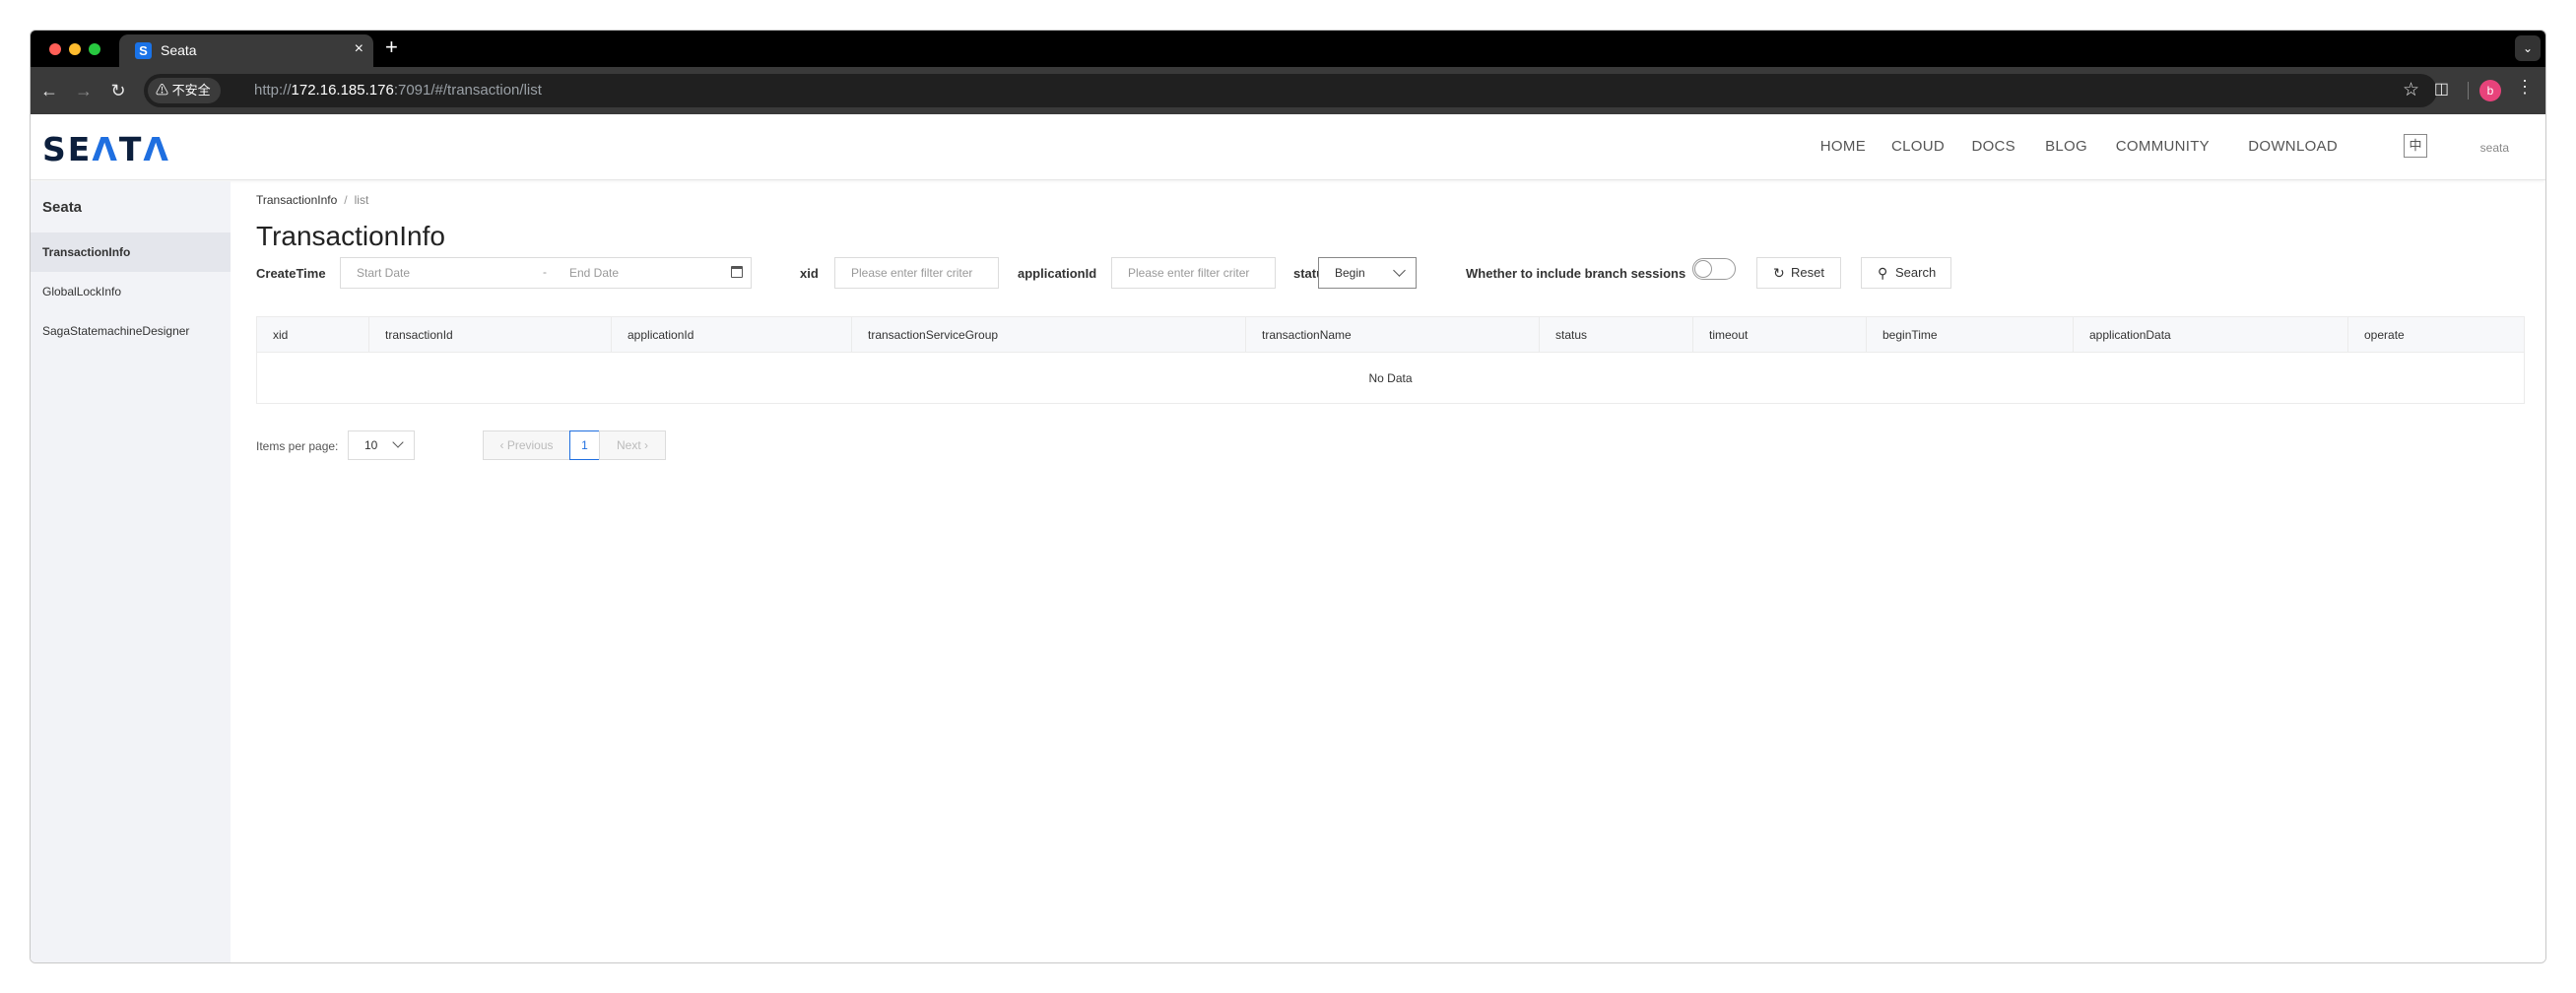 The image size is (2576, 993). Describe the element at coordinates (629, 445) in the screenshot. I see `next-label: Next` at that location.